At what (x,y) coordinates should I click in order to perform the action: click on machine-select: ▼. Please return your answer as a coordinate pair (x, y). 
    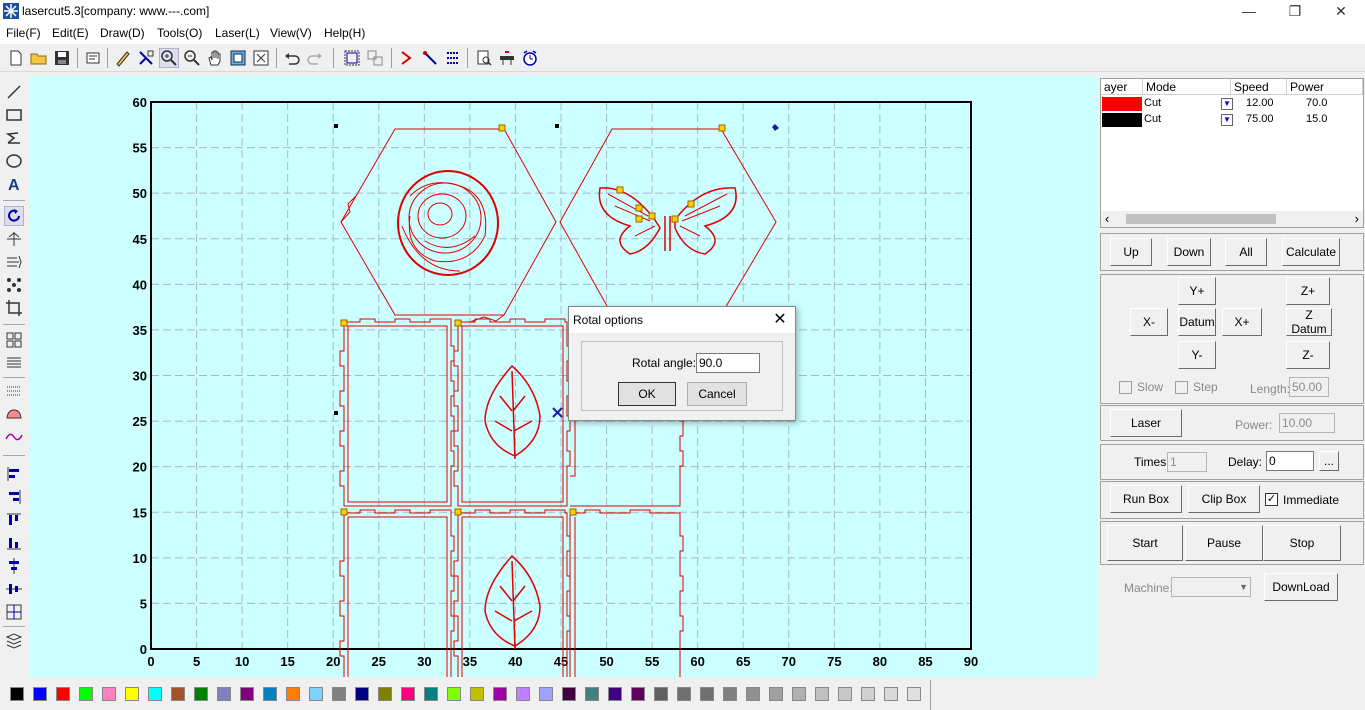
    Looking at the image, I should click on (1211, 587).